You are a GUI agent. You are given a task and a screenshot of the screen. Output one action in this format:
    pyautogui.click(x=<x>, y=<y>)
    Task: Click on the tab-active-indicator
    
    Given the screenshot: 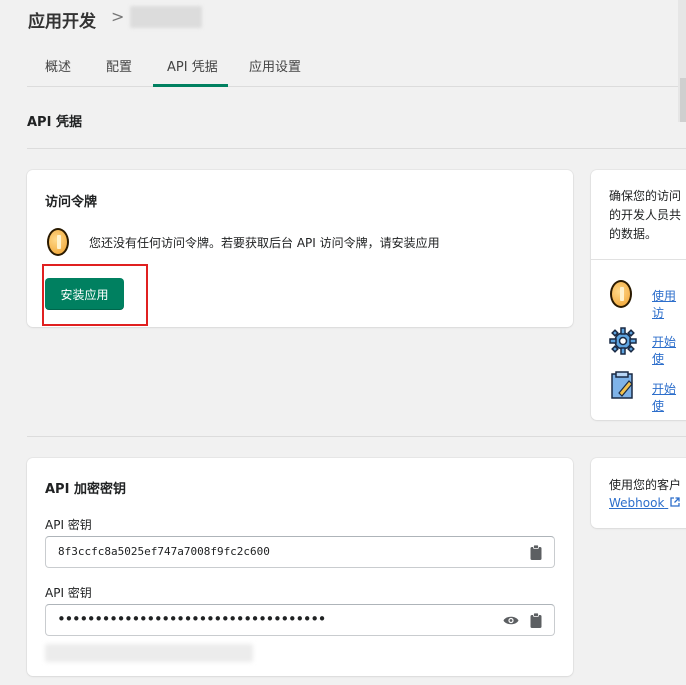 What is the action you would take?
    pyautogui.click(x=190, y=85)
    